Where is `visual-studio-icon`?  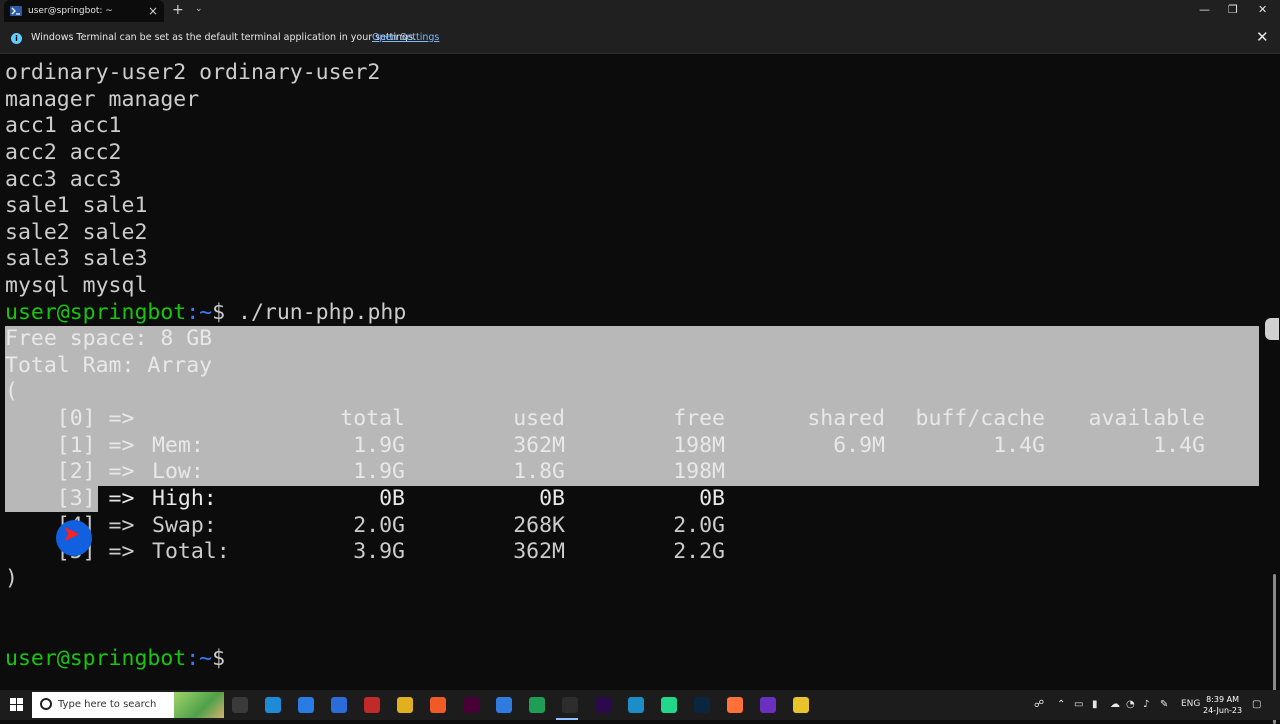 visual-studio-icon is located at coordinates (339, 705).